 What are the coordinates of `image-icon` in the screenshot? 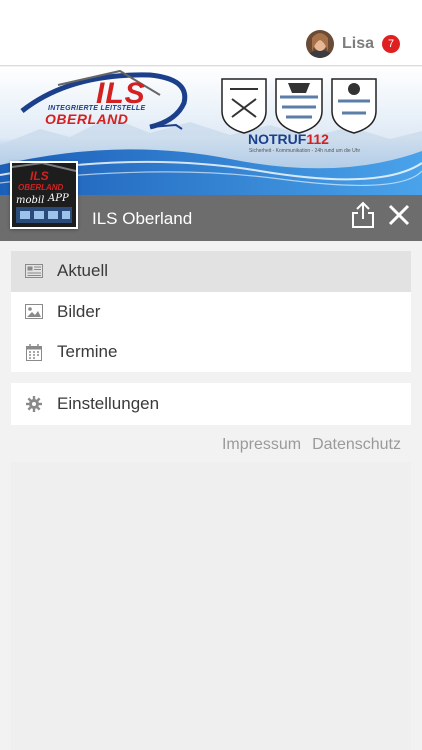 It's located at (34, 312).